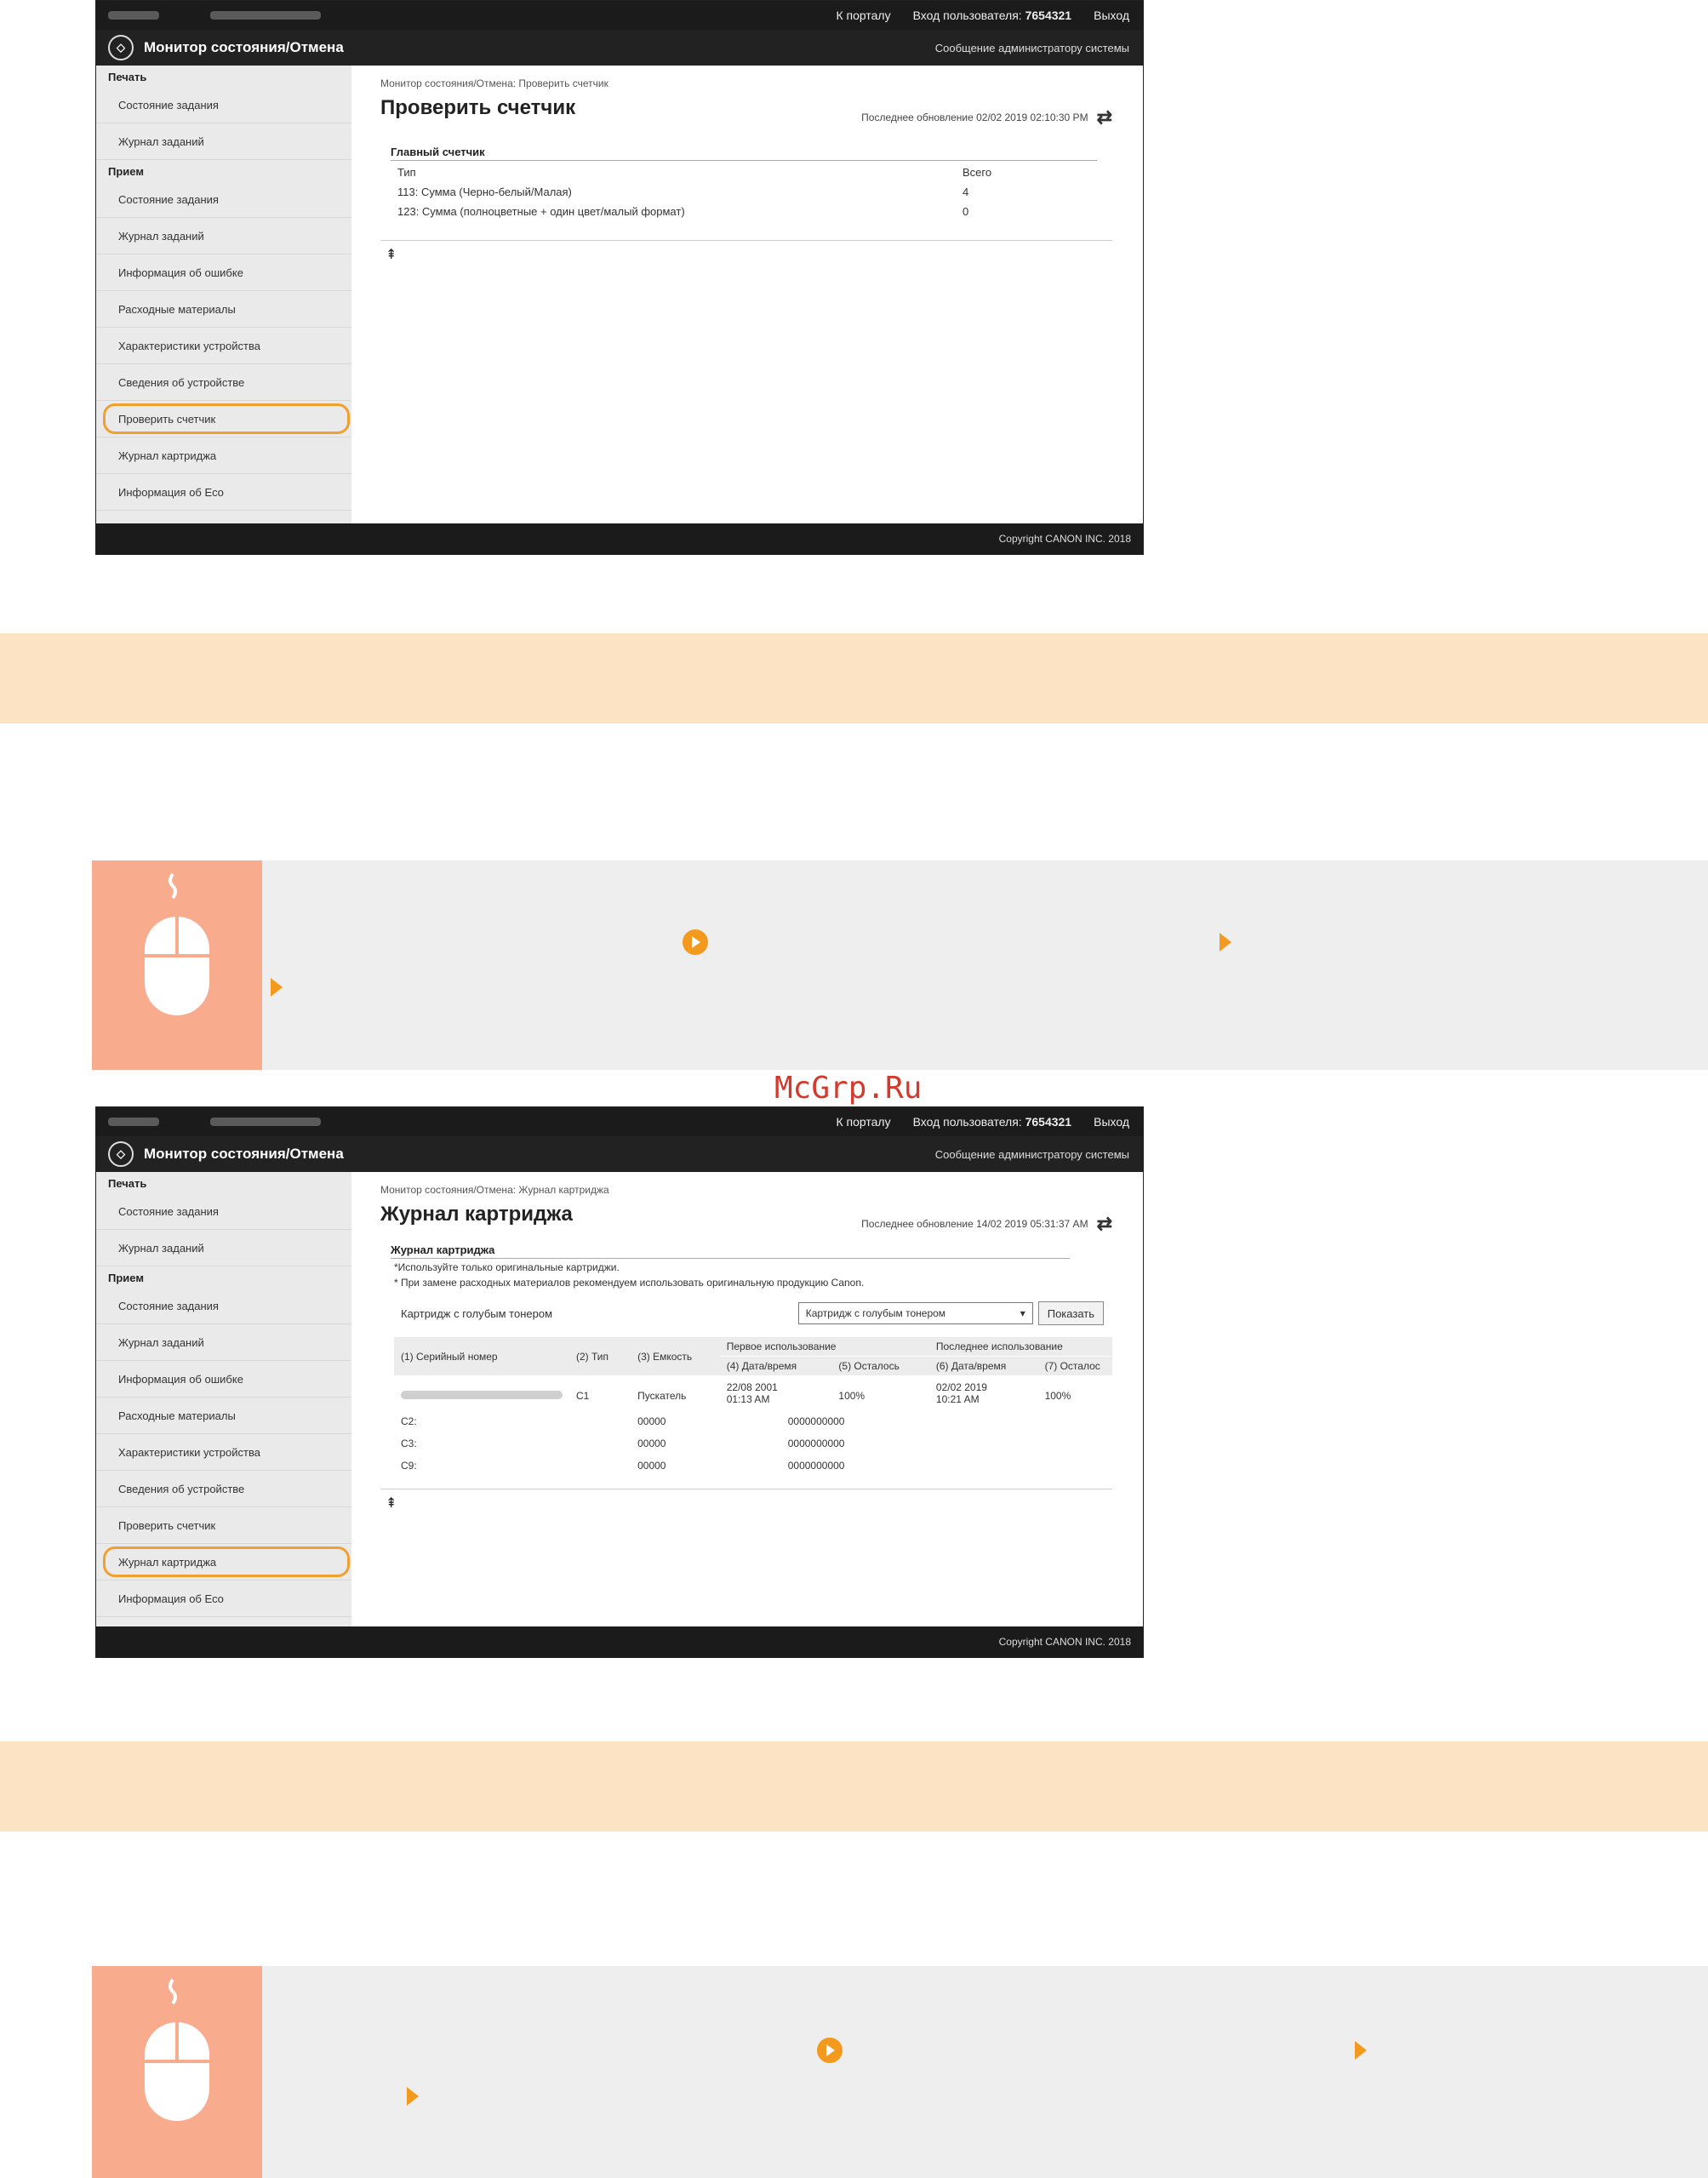 The height and width of the screenshot is (2178, 1708). Describe the element at coordinates (484, 192) in the screenshot. I see `row-type: 113: Сумма (Черно-белый/Малая)` at that location.